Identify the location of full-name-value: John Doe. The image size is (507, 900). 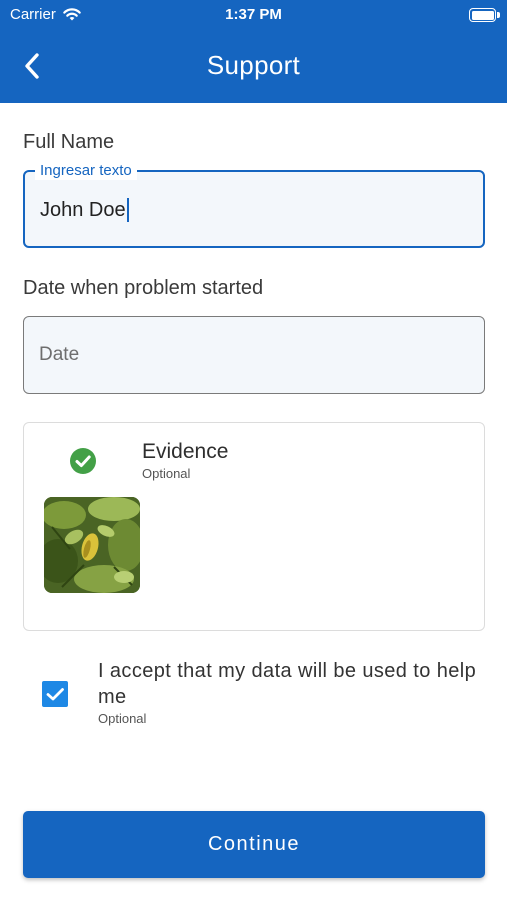
(83, 209).